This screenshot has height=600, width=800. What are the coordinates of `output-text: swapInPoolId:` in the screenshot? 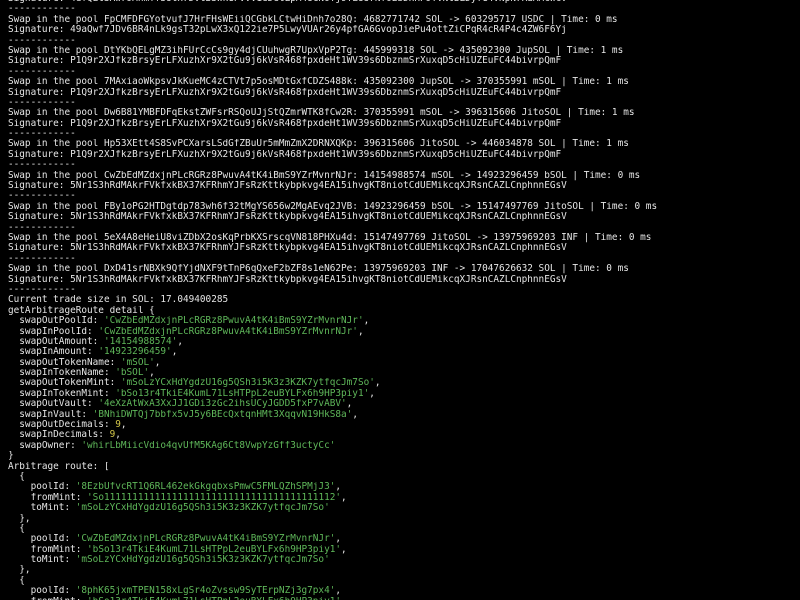 It's located at (53, 331).